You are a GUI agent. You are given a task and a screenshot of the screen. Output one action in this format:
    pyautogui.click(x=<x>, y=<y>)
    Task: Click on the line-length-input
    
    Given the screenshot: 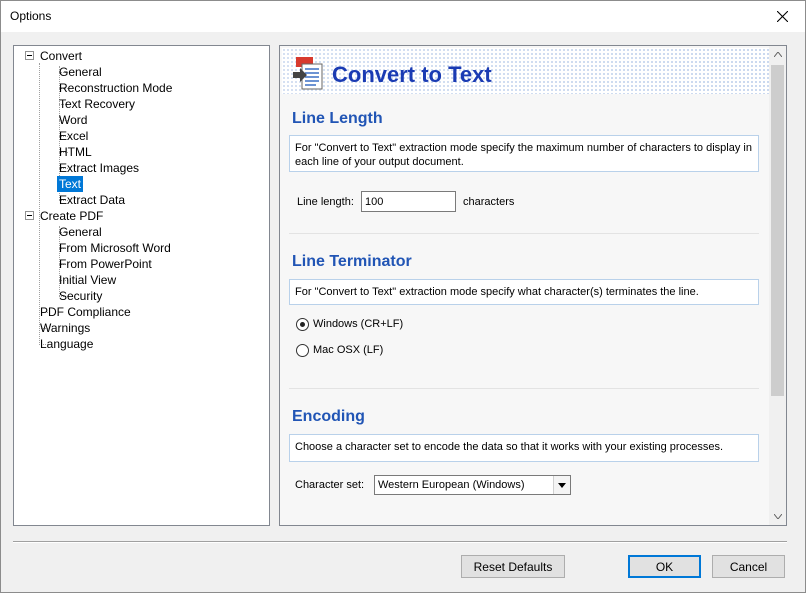 What is the action you would take?
    pyautogui.click(x=408, y=201)
    